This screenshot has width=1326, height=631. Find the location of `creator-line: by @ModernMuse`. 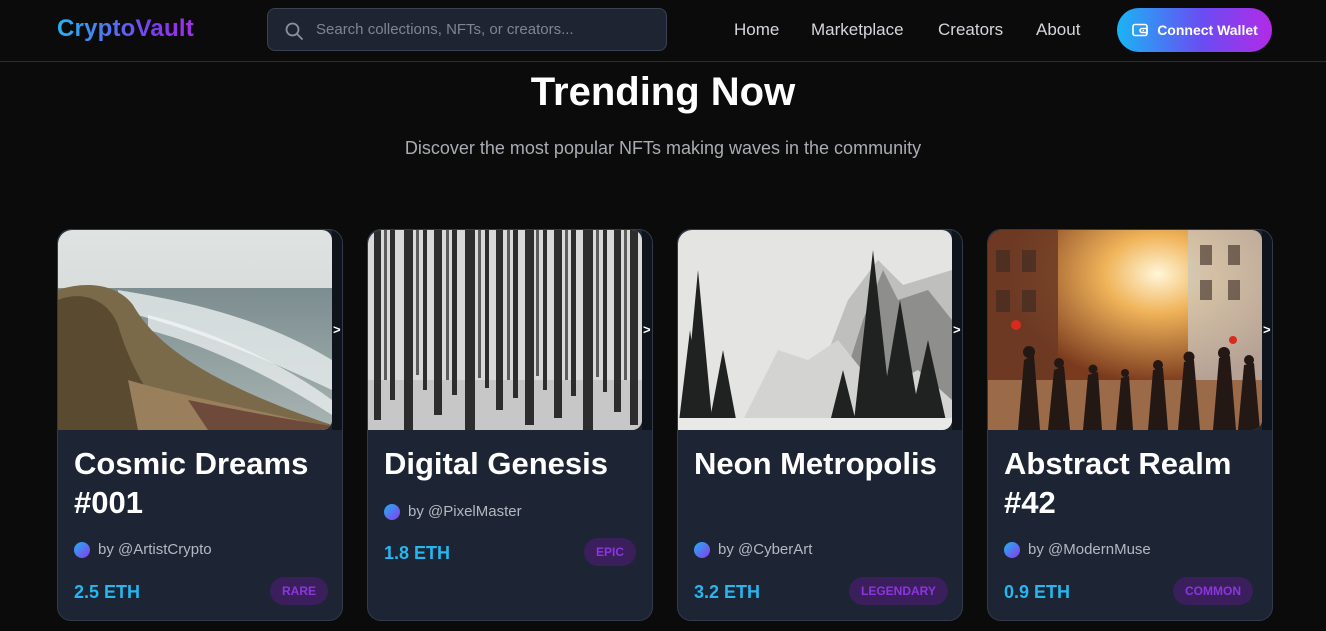

creator-line: by @ModernMuse is located at coordinates (1077, 549).